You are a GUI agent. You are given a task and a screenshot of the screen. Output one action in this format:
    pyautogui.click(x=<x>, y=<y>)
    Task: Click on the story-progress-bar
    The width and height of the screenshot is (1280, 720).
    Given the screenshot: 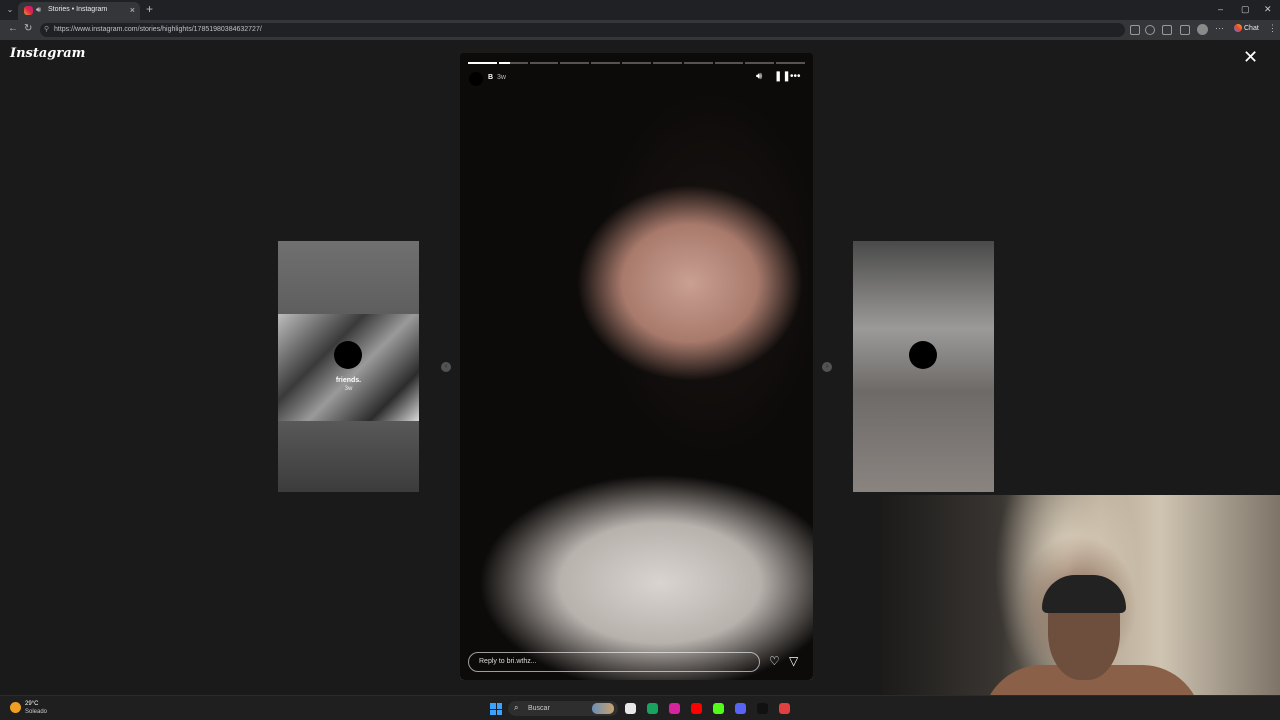 What is the action you would take?
    pyautogui.click(x=636, y=63)
    